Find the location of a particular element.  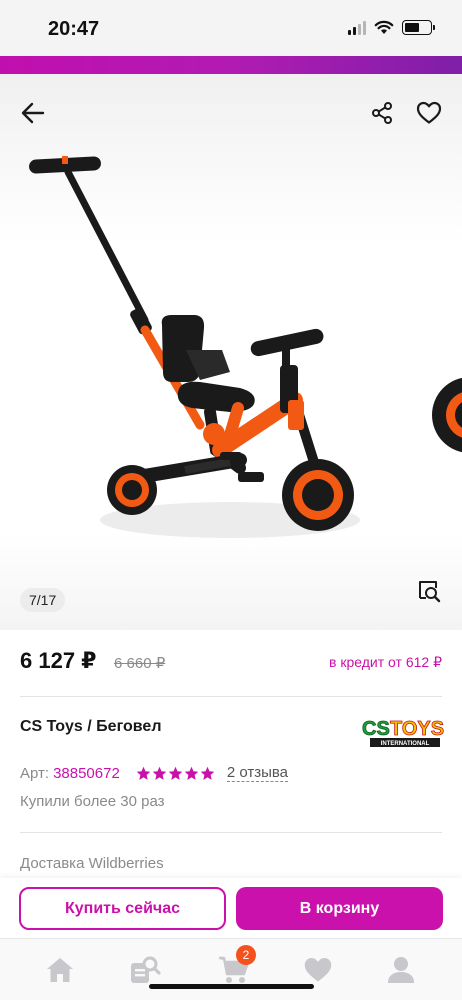

nav-favorites is located at coordinates (318, 970).